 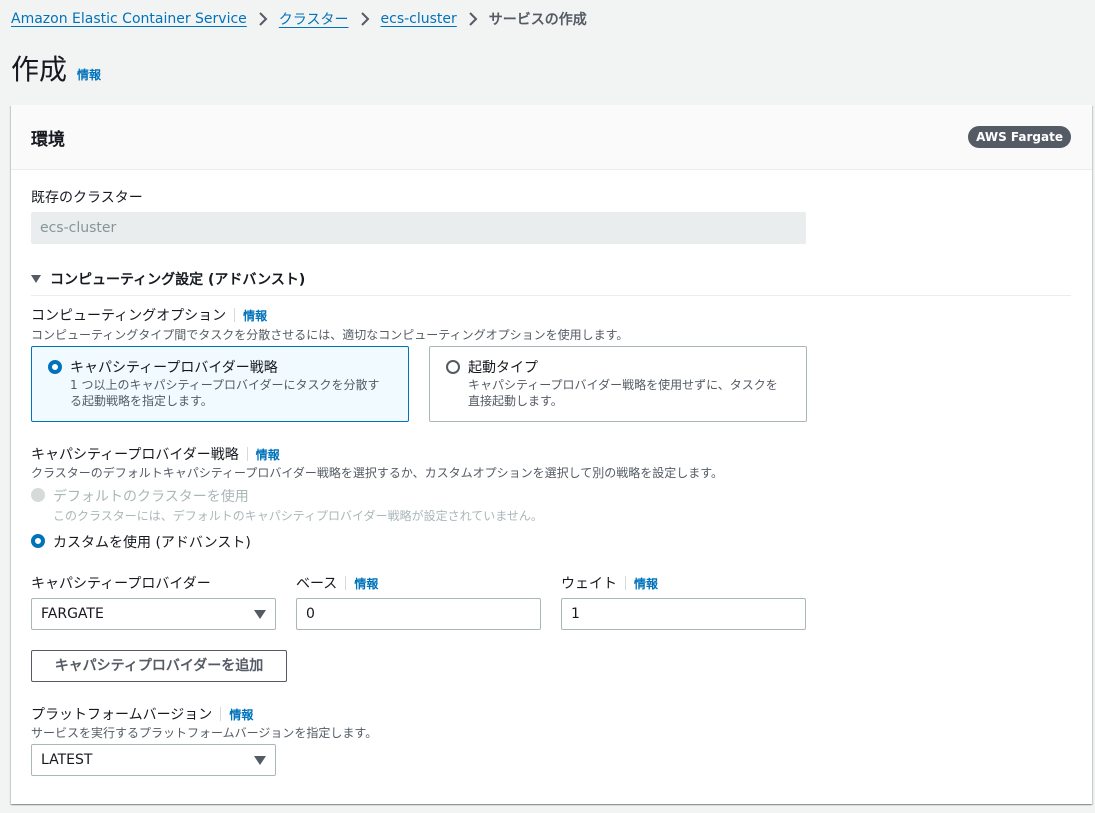 I want to click on compute-option-header: コンピューティングオプション 情報, so click(x=149, y=315).